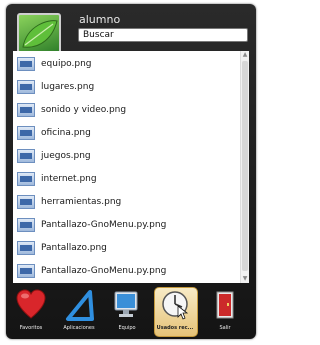 The image size is (320, 345). Describe the element at coordinates (126, 202) in the screenshot. I see `list-item: herramientas.png` at that location.